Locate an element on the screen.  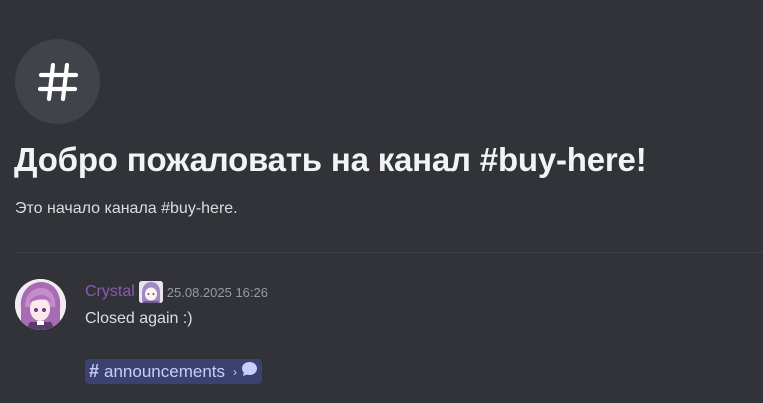
message-header: Crystal 25.08.2025 16:26 is located at coordinates (176, 292).